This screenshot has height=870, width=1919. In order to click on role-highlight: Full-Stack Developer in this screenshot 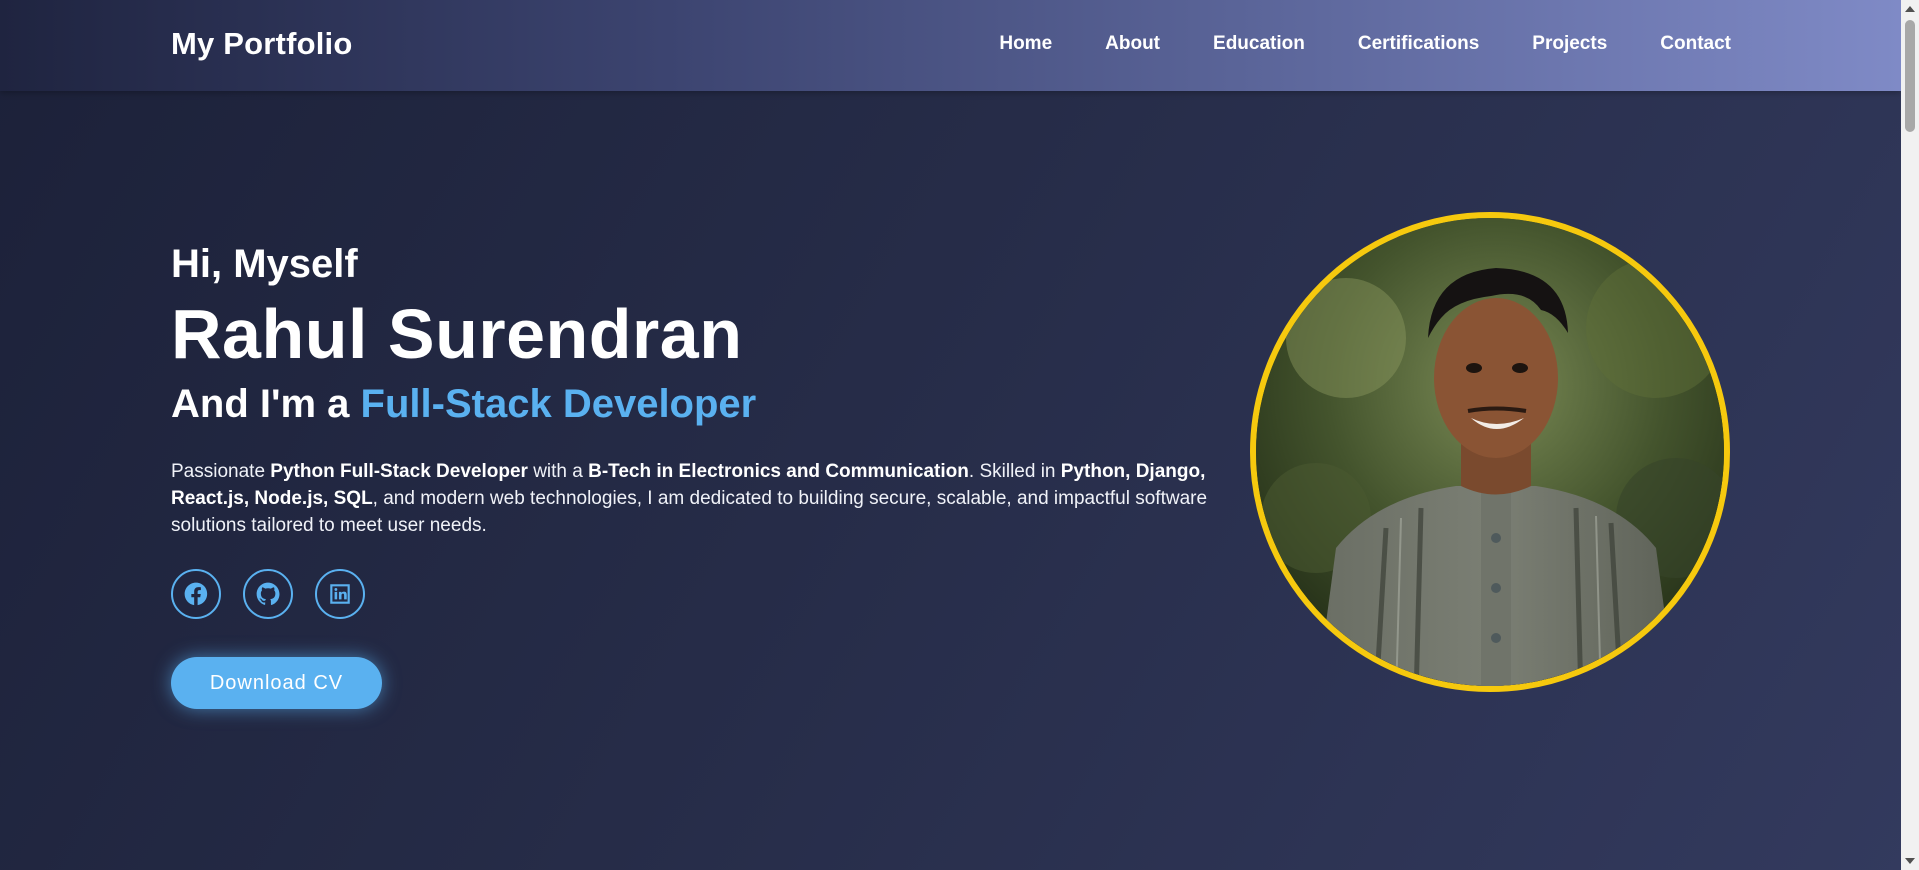, I will do `click(558, 404)`.